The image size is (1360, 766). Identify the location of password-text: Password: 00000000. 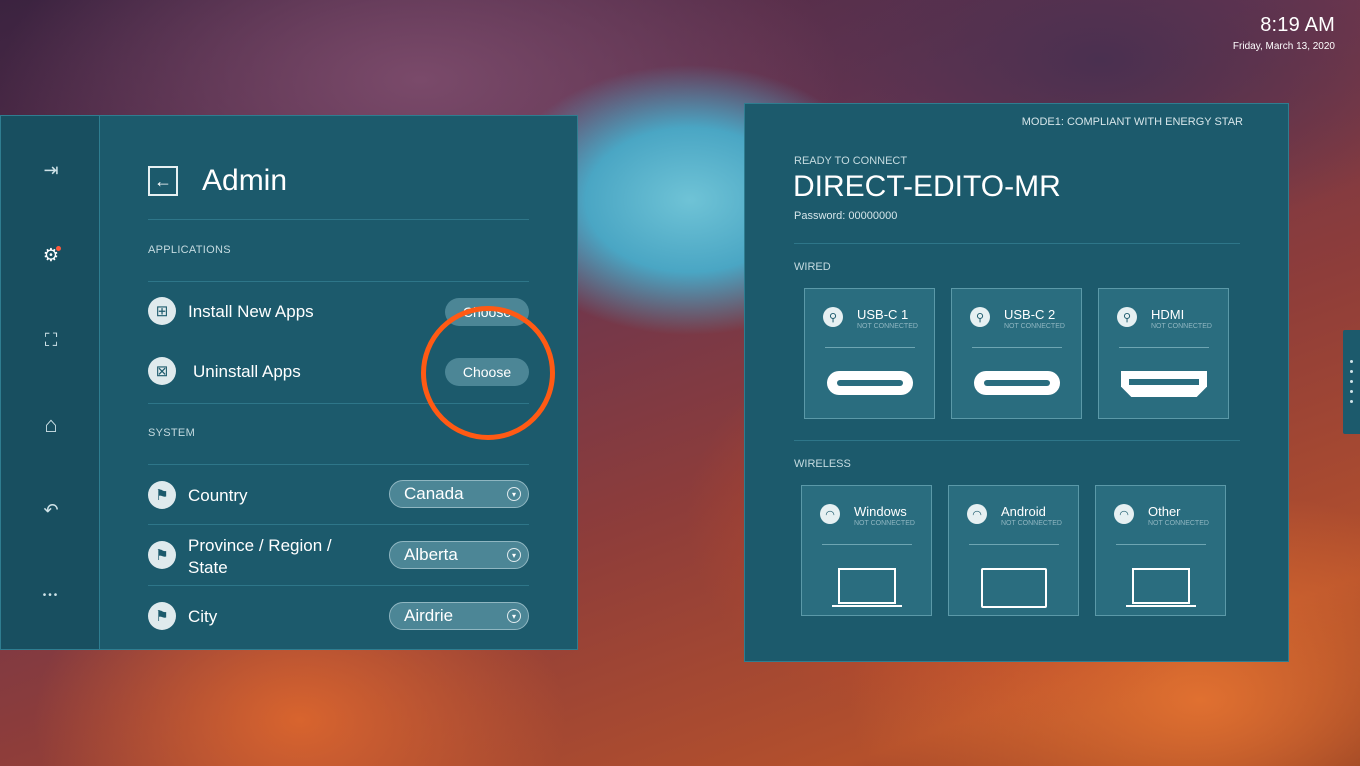
(846, 216).